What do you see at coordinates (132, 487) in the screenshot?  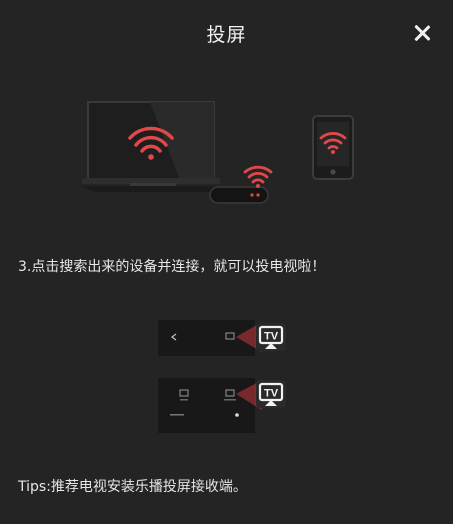 I see `tips-text: Tips:推荐电视安装乐播投屏接收端。` at bounding box center [132, 487].